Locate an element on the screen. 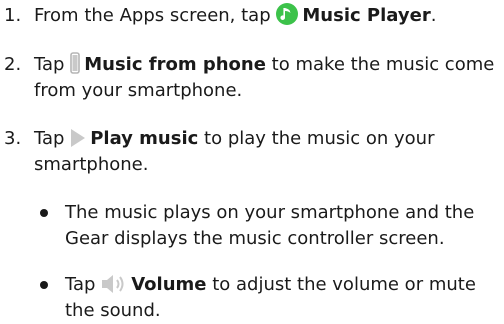 This screenshot has height=324, width=504. bullet-text-before: Tap is located at coordinates (80, 284).